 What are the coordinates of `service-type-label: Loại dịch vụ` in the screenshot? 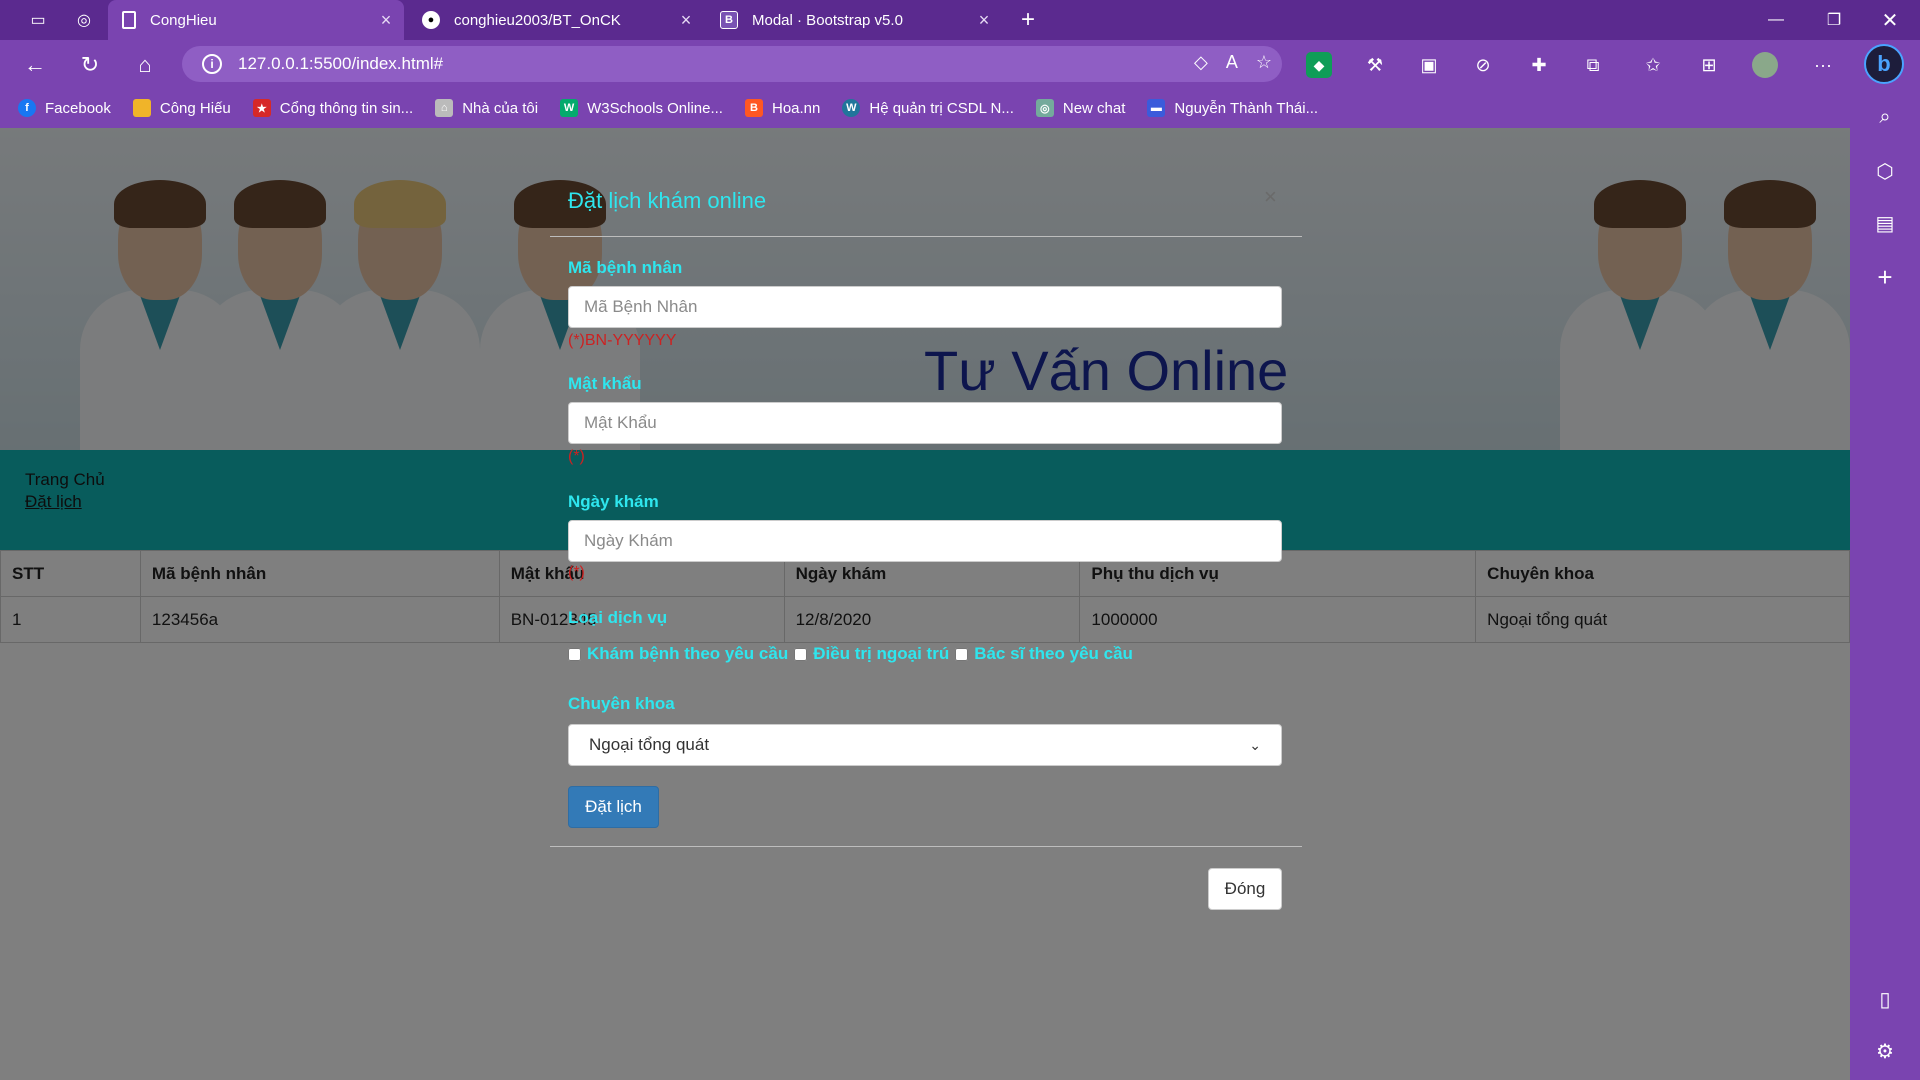 It's located at (618, 617).